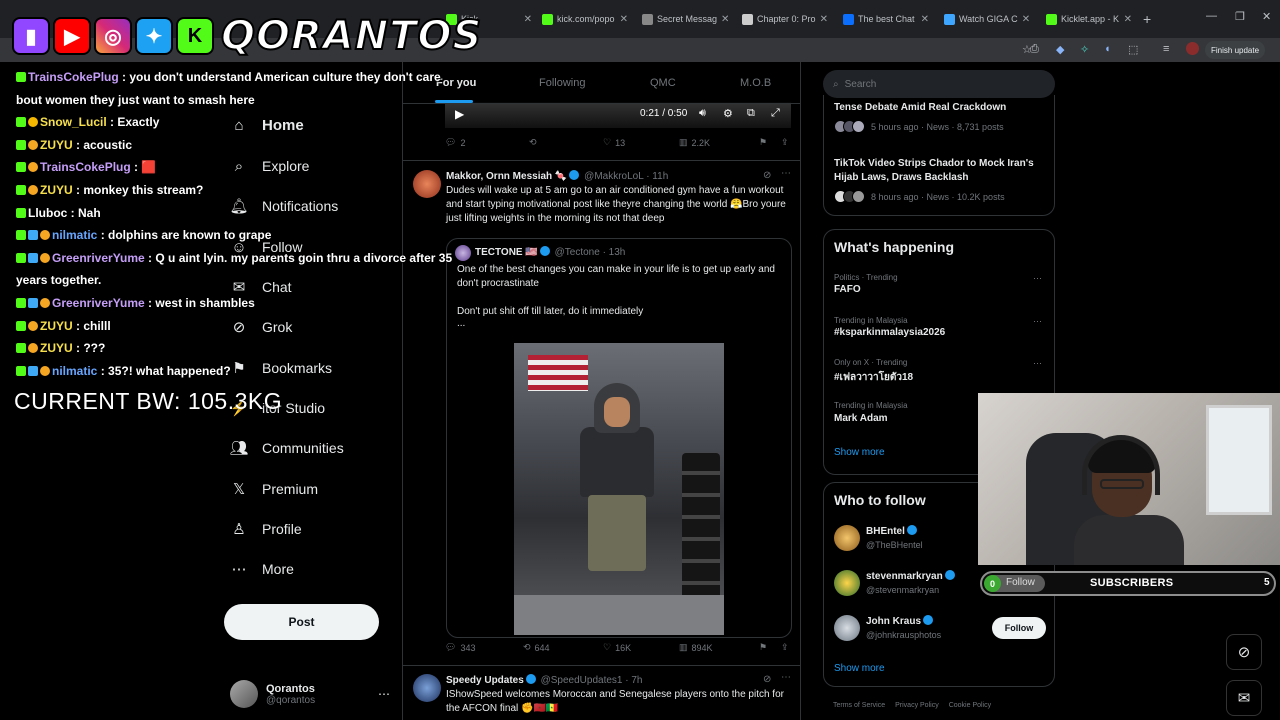 The height and width of the screenshot is (720, 1280). Describe the element at coordinates (1084, 49) in the screenshot. I see `extension-icon: ✧` at that location.